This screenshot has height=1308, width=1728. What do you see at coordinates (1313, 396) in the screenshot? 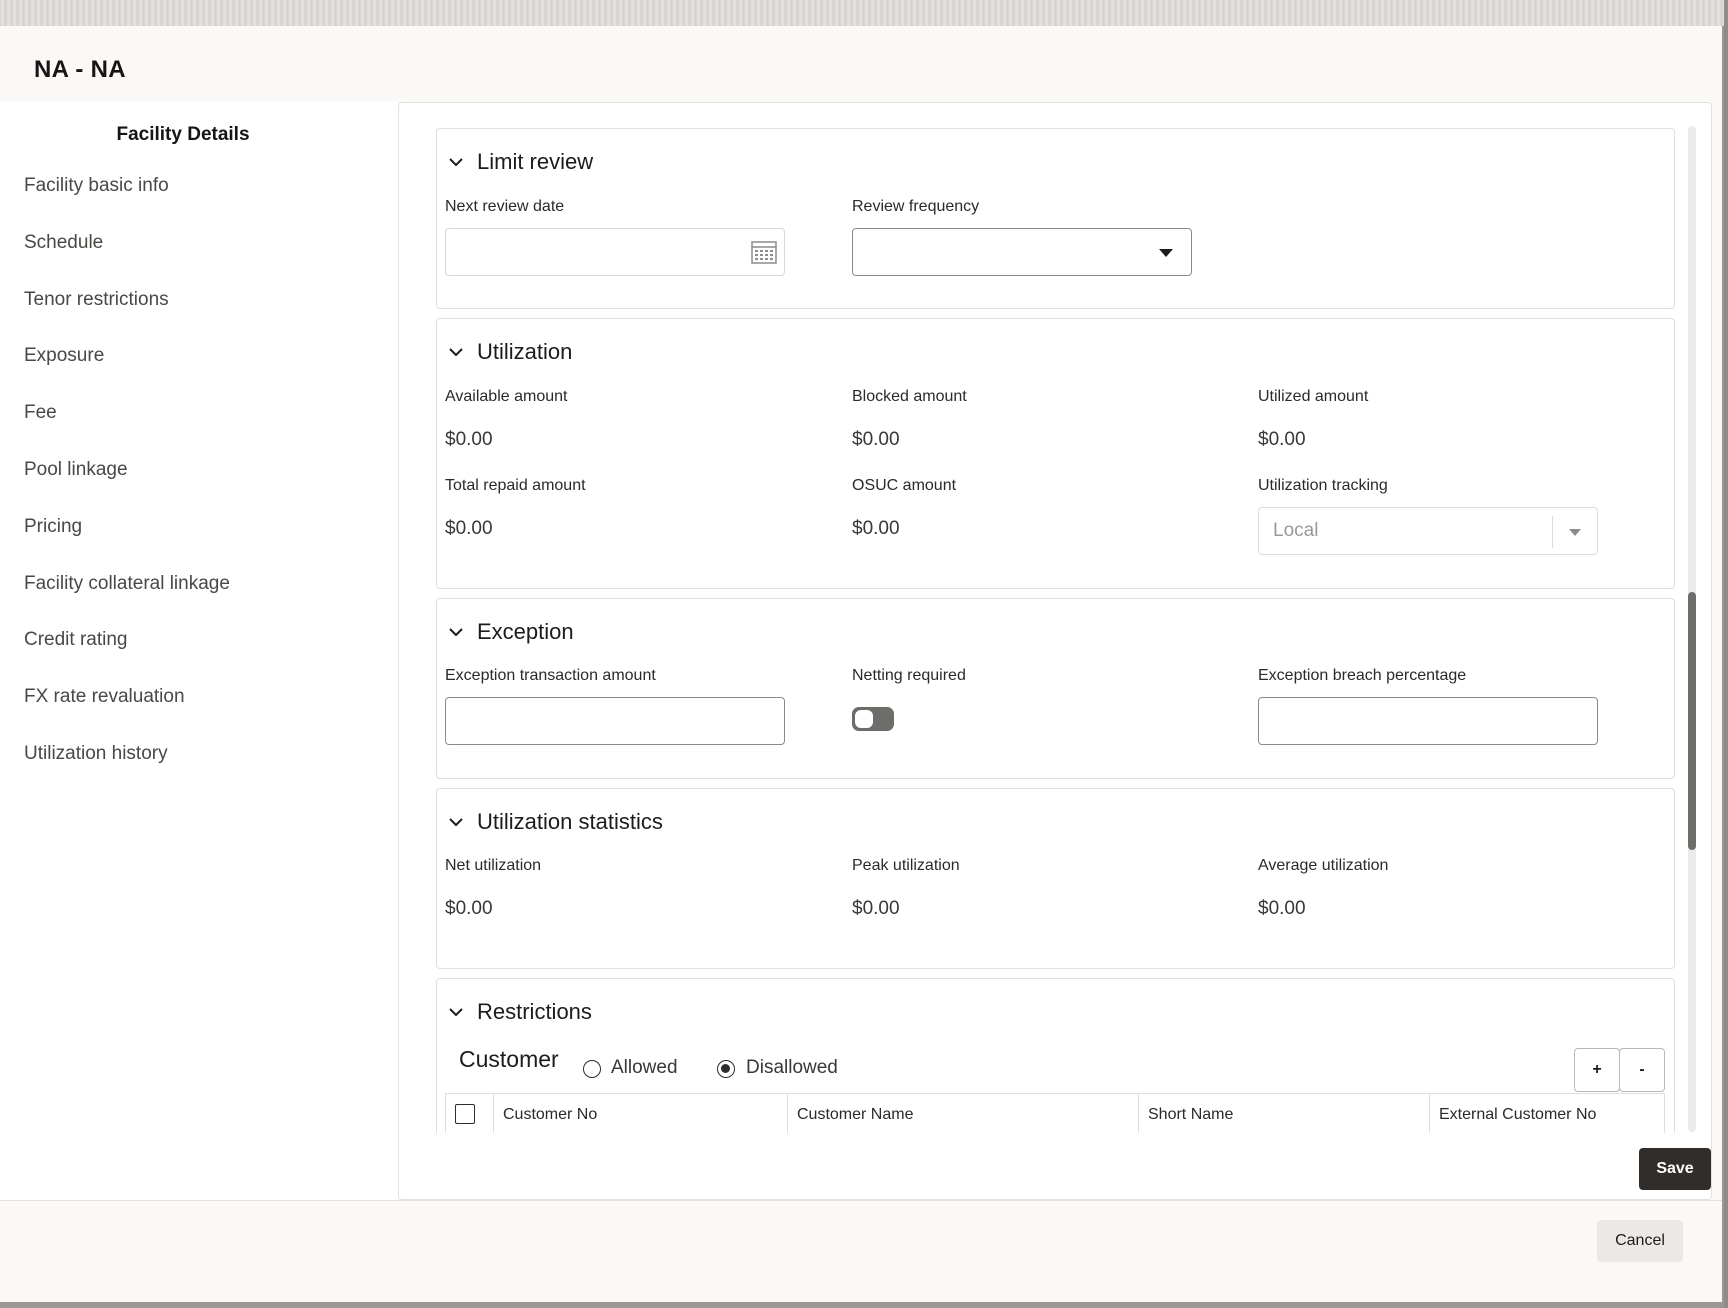
I see `utilized-amount-label: Utilized amount` at bounding box center [1313, 396].